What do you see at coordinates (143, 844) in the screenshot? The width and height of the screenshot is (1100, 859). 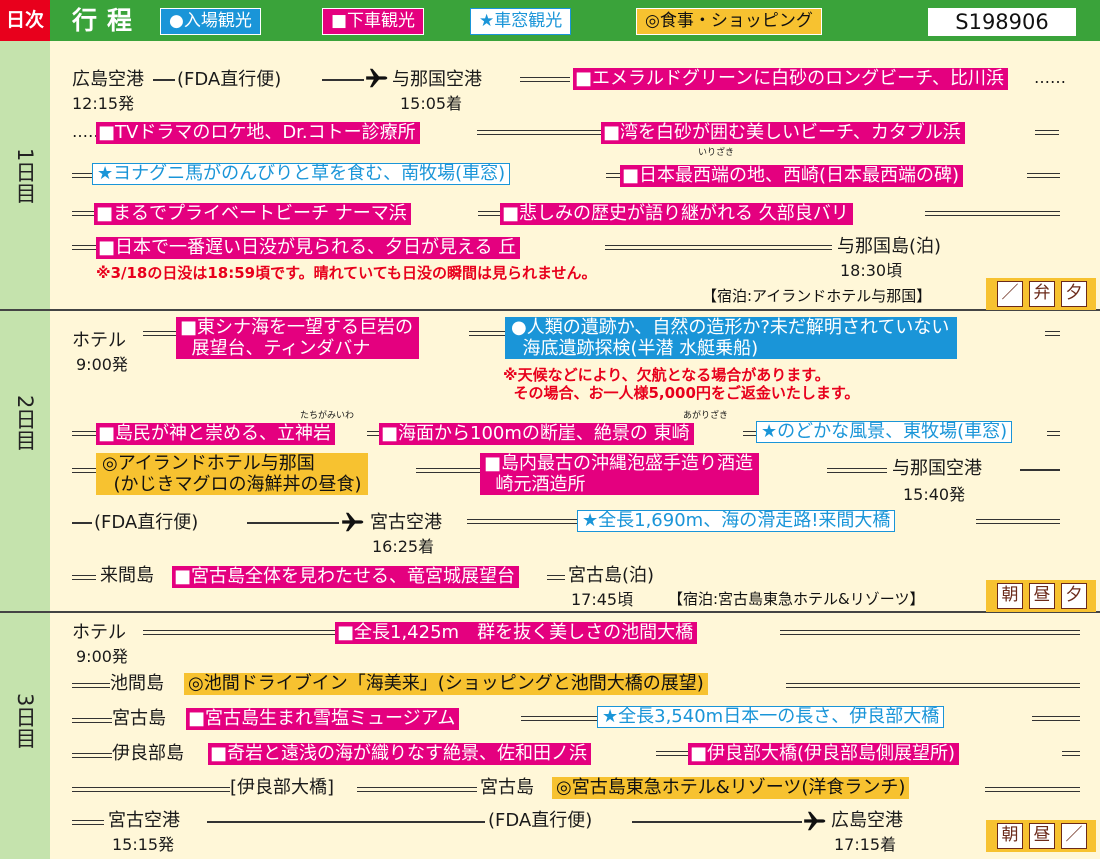 I see `depart-time: 15:15発` at bounding box center [143, 844].